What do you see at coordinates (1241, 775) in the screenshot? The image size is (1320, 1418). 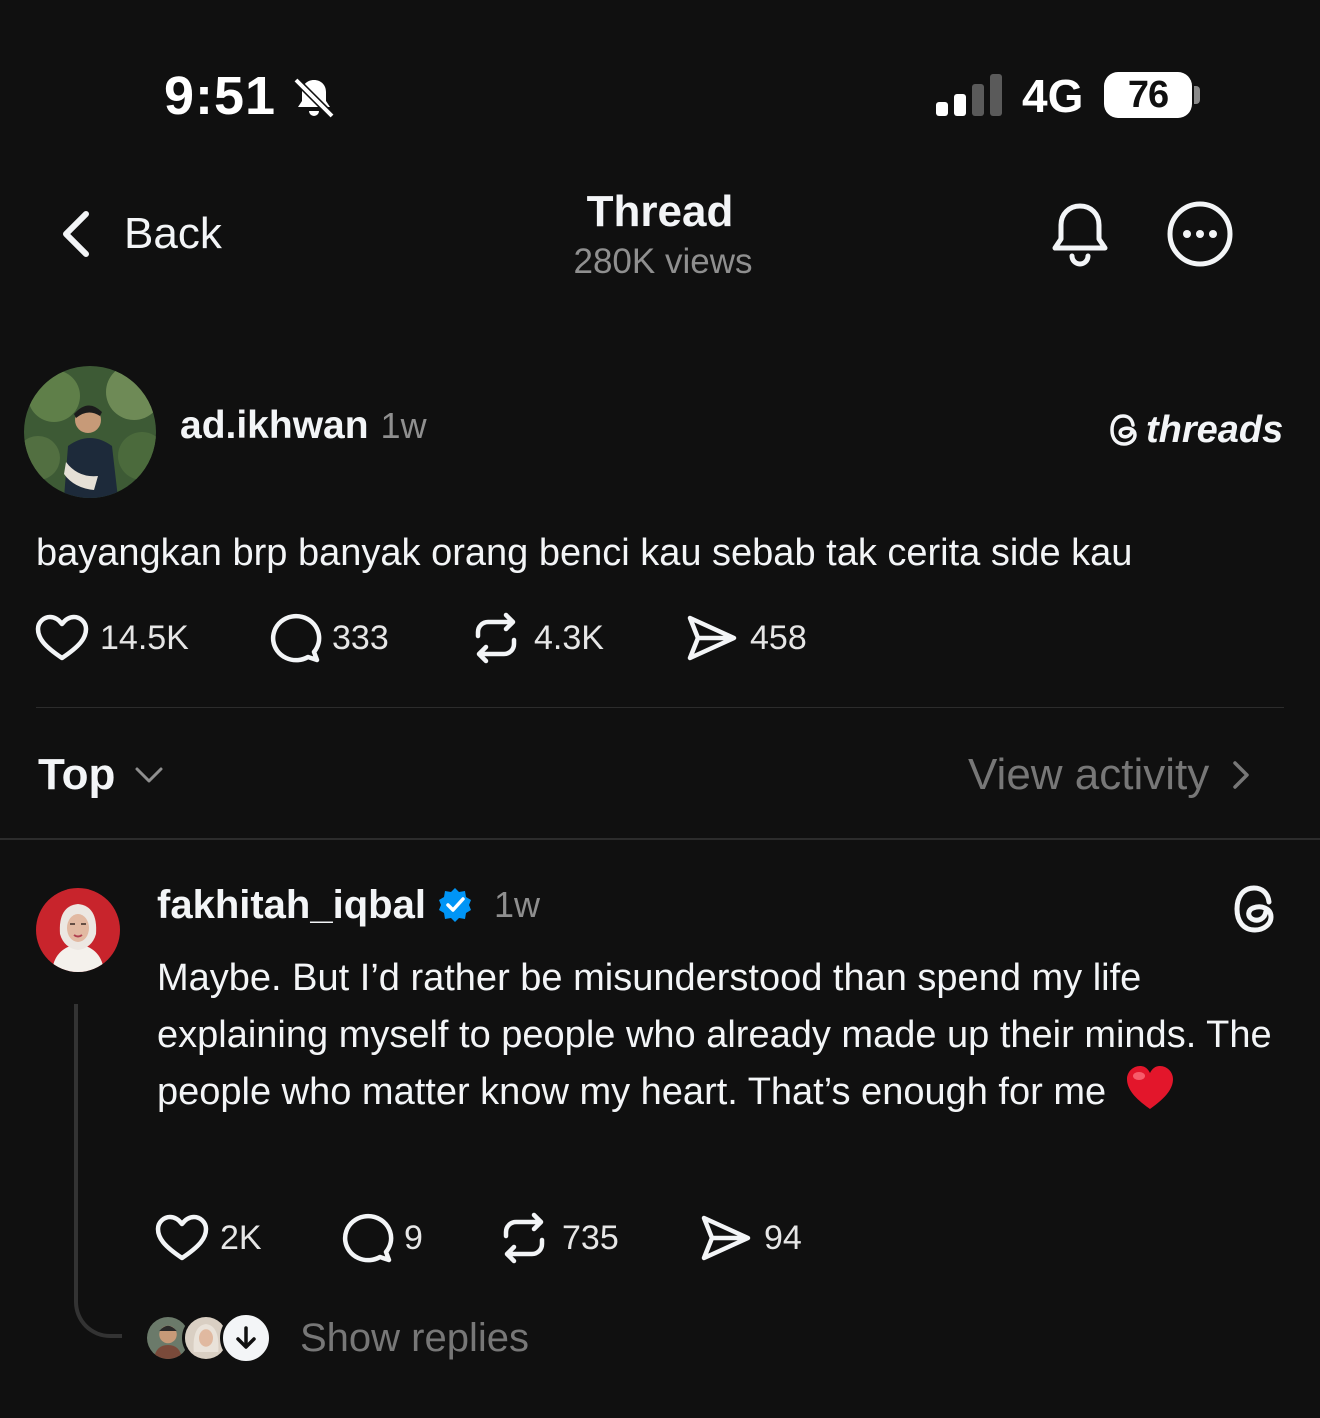 I see `chevron-right-icon` at bounding box center [1241, 775].